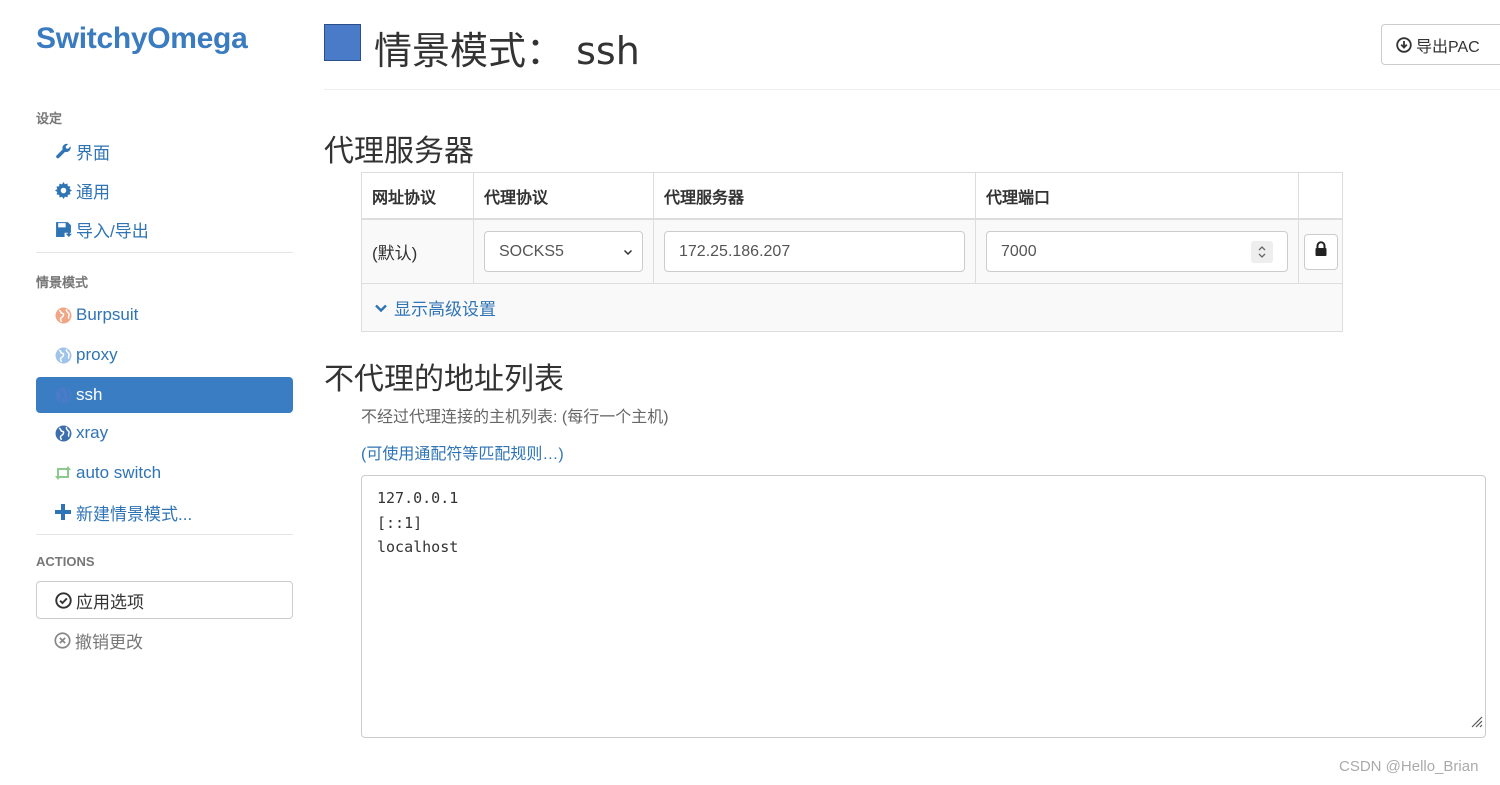 This screenshot has height=785, width=1500. I want to click on lock-icon, so click(1321, 251).